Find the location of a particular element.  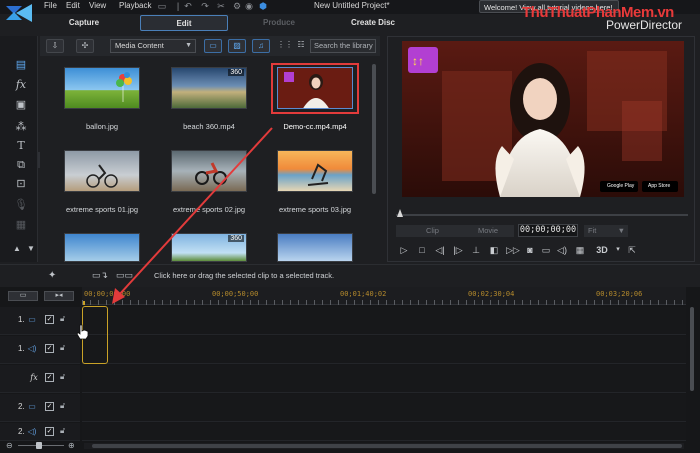

zoom-out-icon: ⊖ is located at coordinates (9, 445).